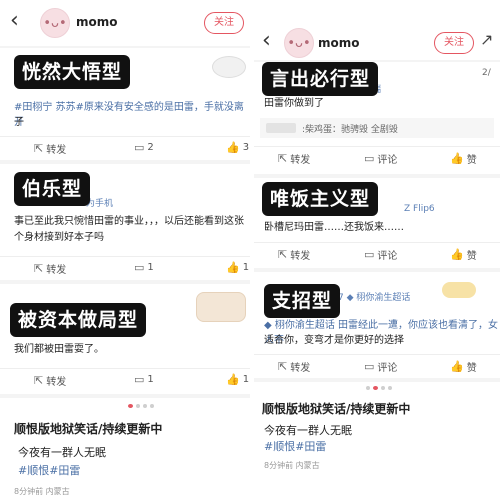 The image size is (500, 500). What do you see at coordinates (302, 301) in the screenshot?
I see `category-label: 支招型` at bounding box center [302, 301].